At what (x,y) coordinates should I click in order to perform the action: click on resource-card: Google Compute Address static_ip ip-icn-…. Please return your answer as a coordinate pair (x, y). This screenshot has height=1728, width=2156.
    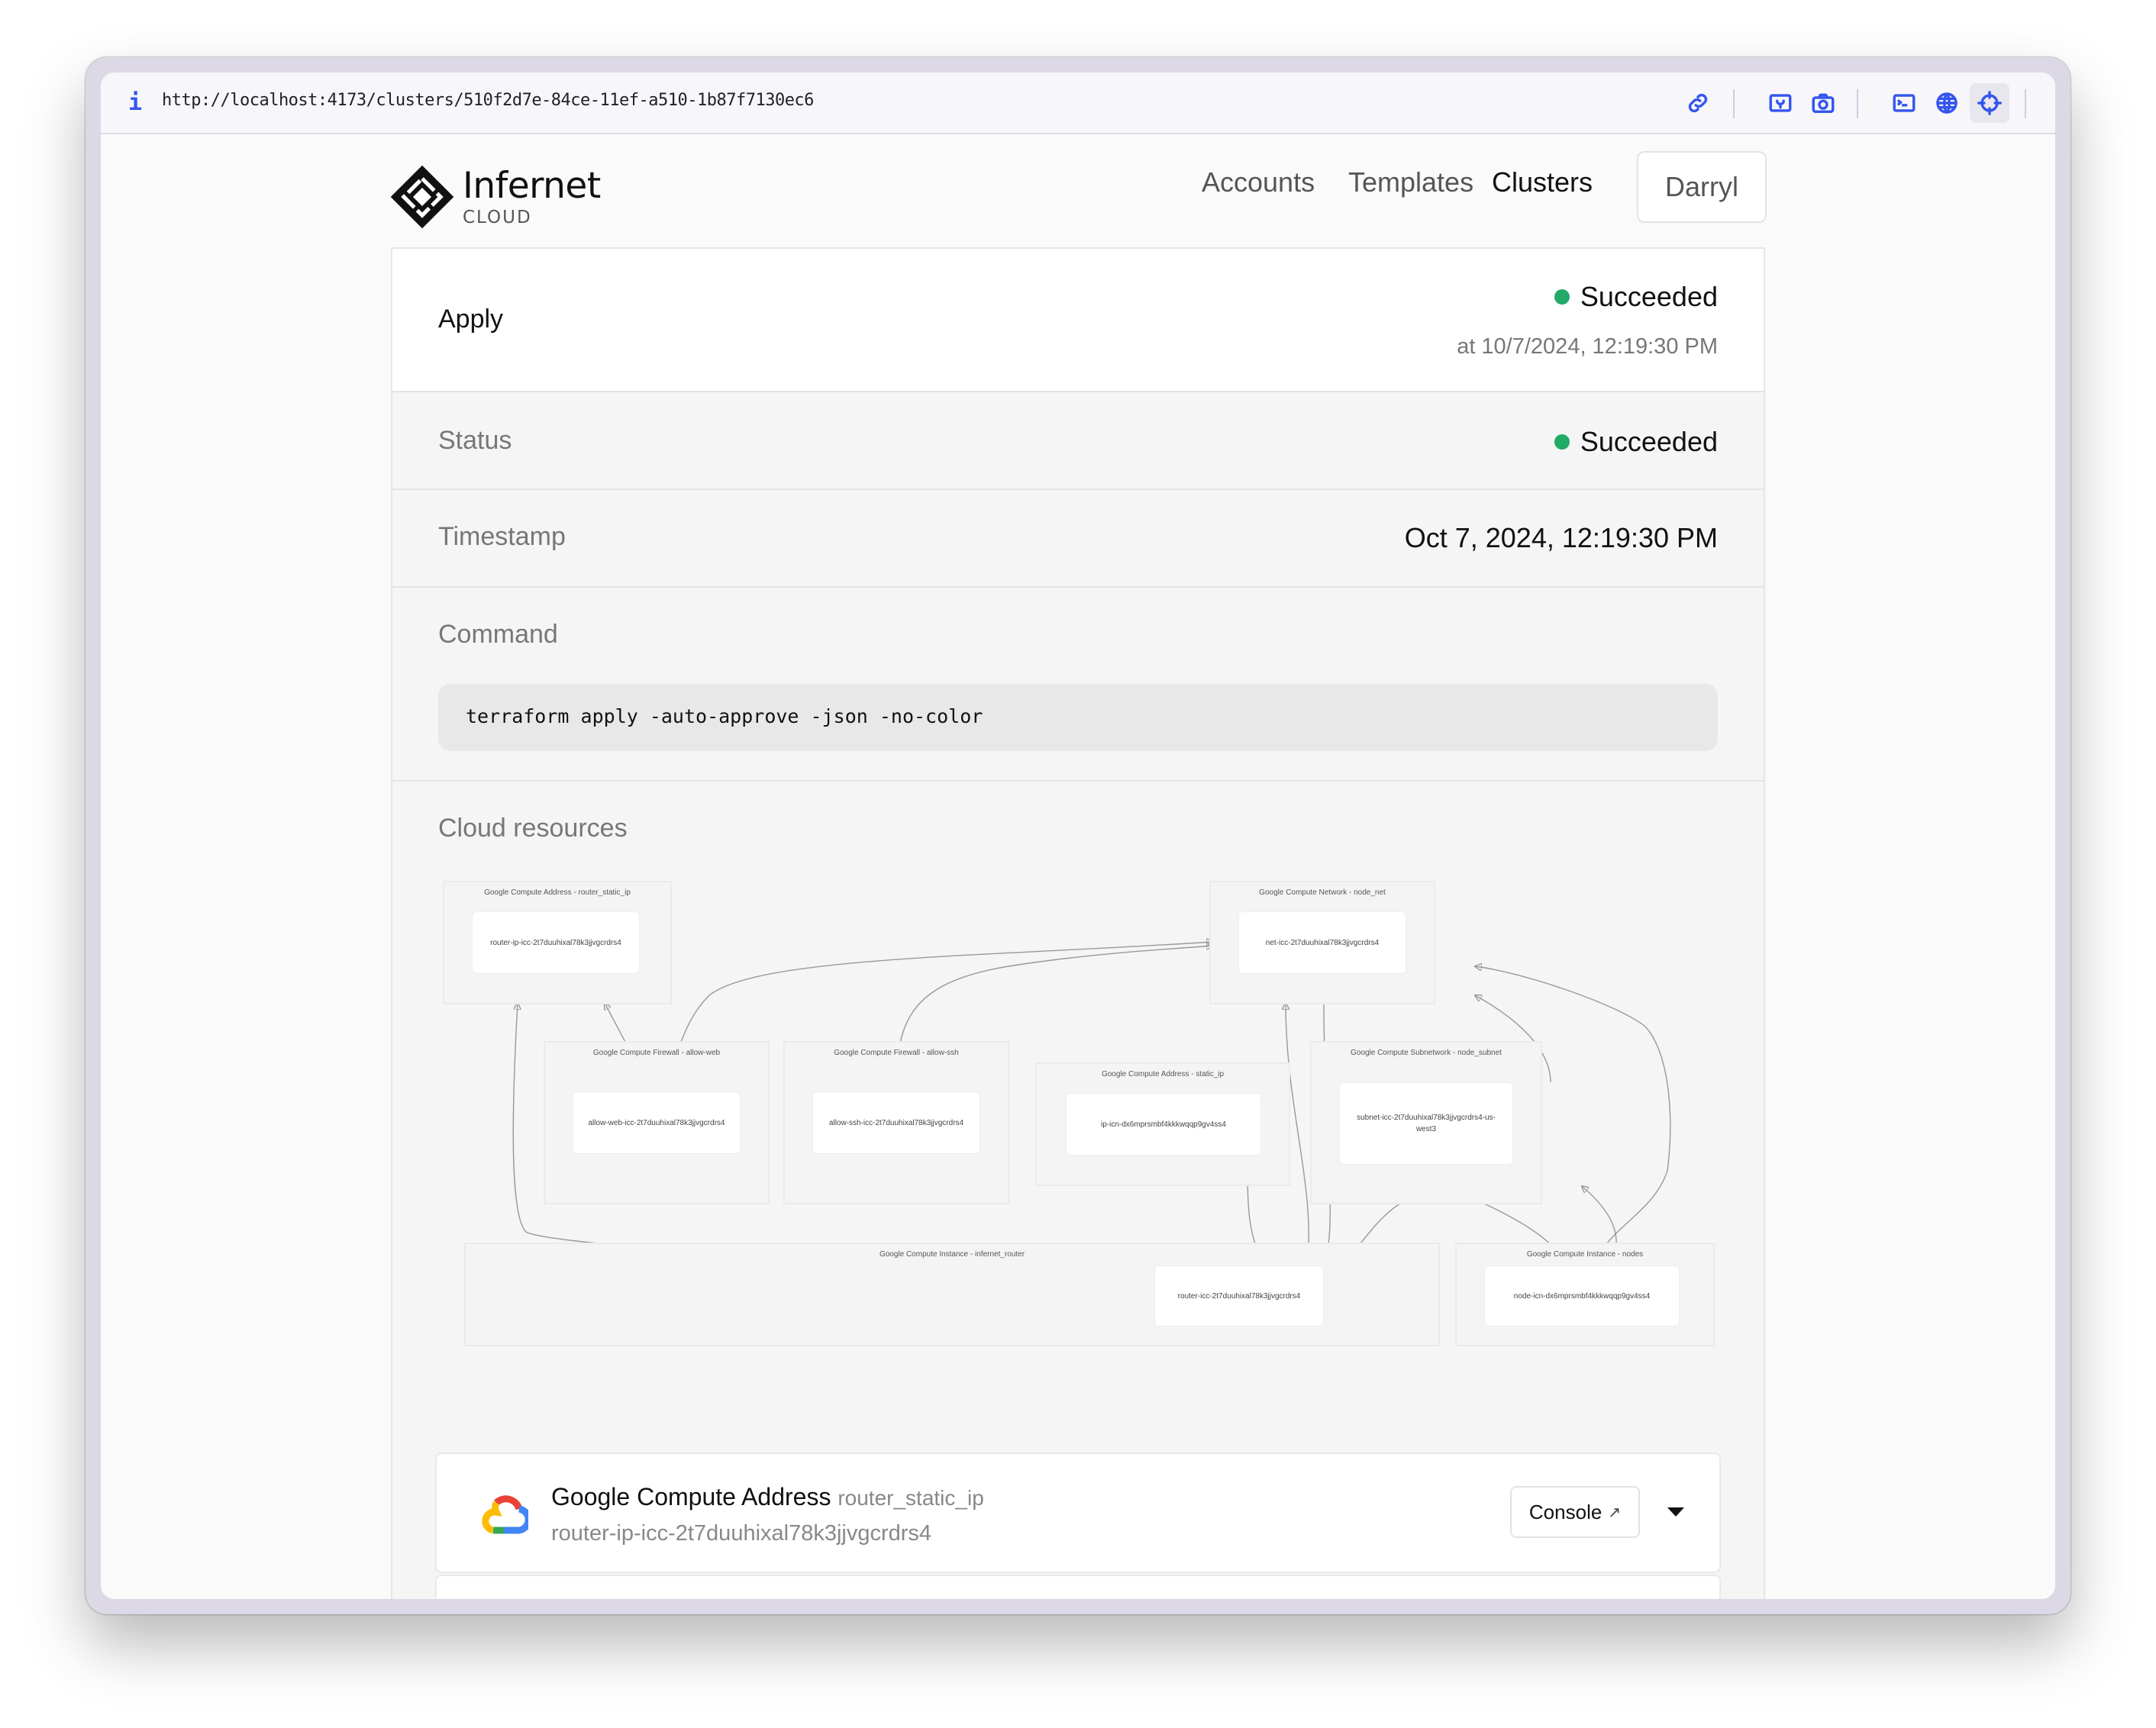
    Looking at the image, I should click on (1078, 1587).